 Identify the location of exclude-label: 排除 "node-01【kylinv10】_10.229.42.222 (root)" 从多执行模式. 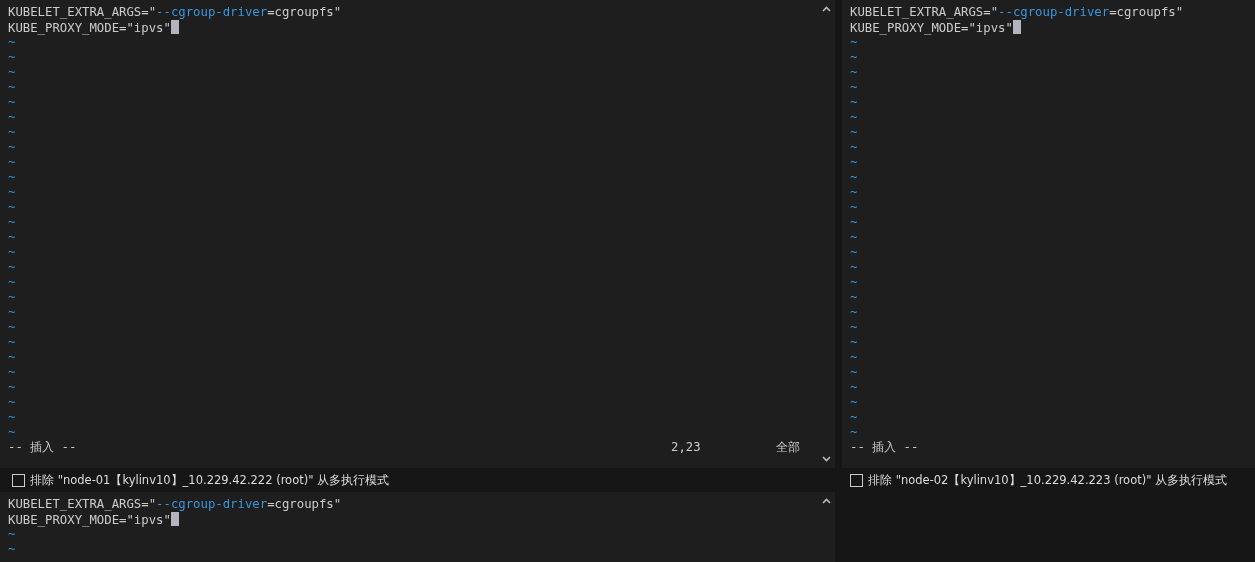
(210, 480).